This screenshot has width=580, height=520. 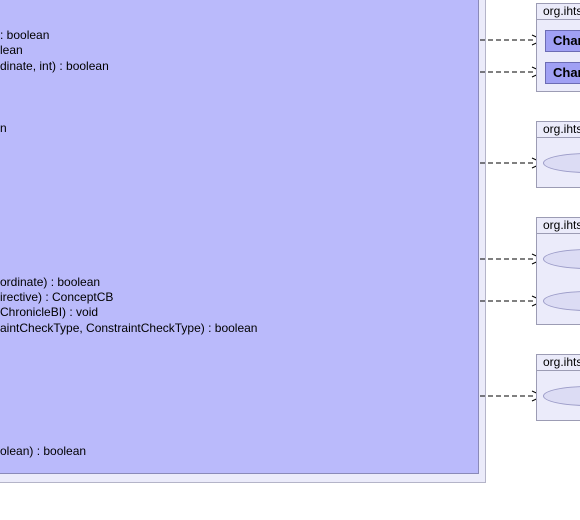 What do you see at coordinates (512, 218) in the screenshot?
I see `dependency-arrows` at bounding box center [512, 218].